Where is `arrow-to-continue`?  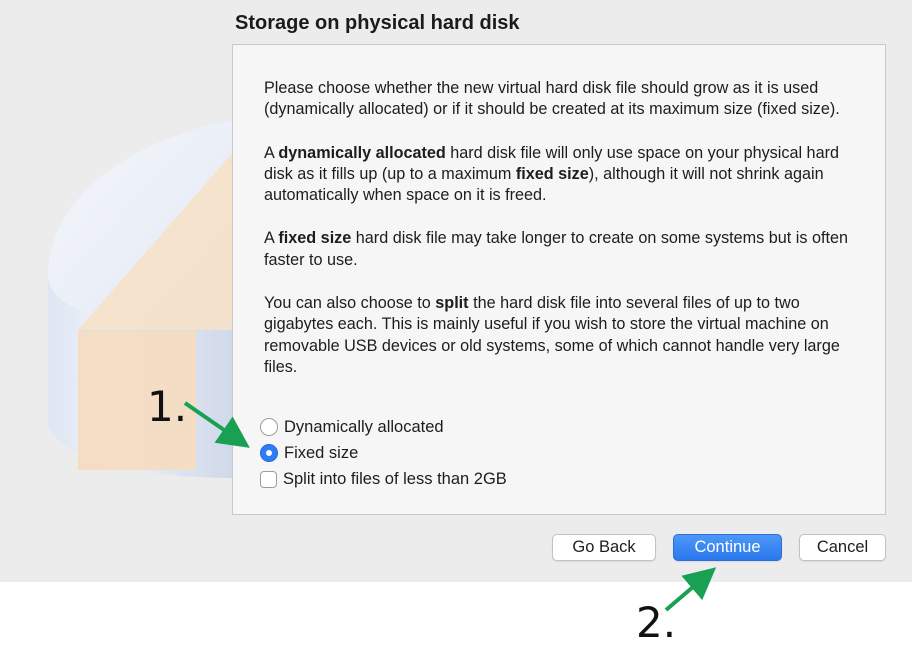 arrow-to-continue is located at coordinates (690, 589).